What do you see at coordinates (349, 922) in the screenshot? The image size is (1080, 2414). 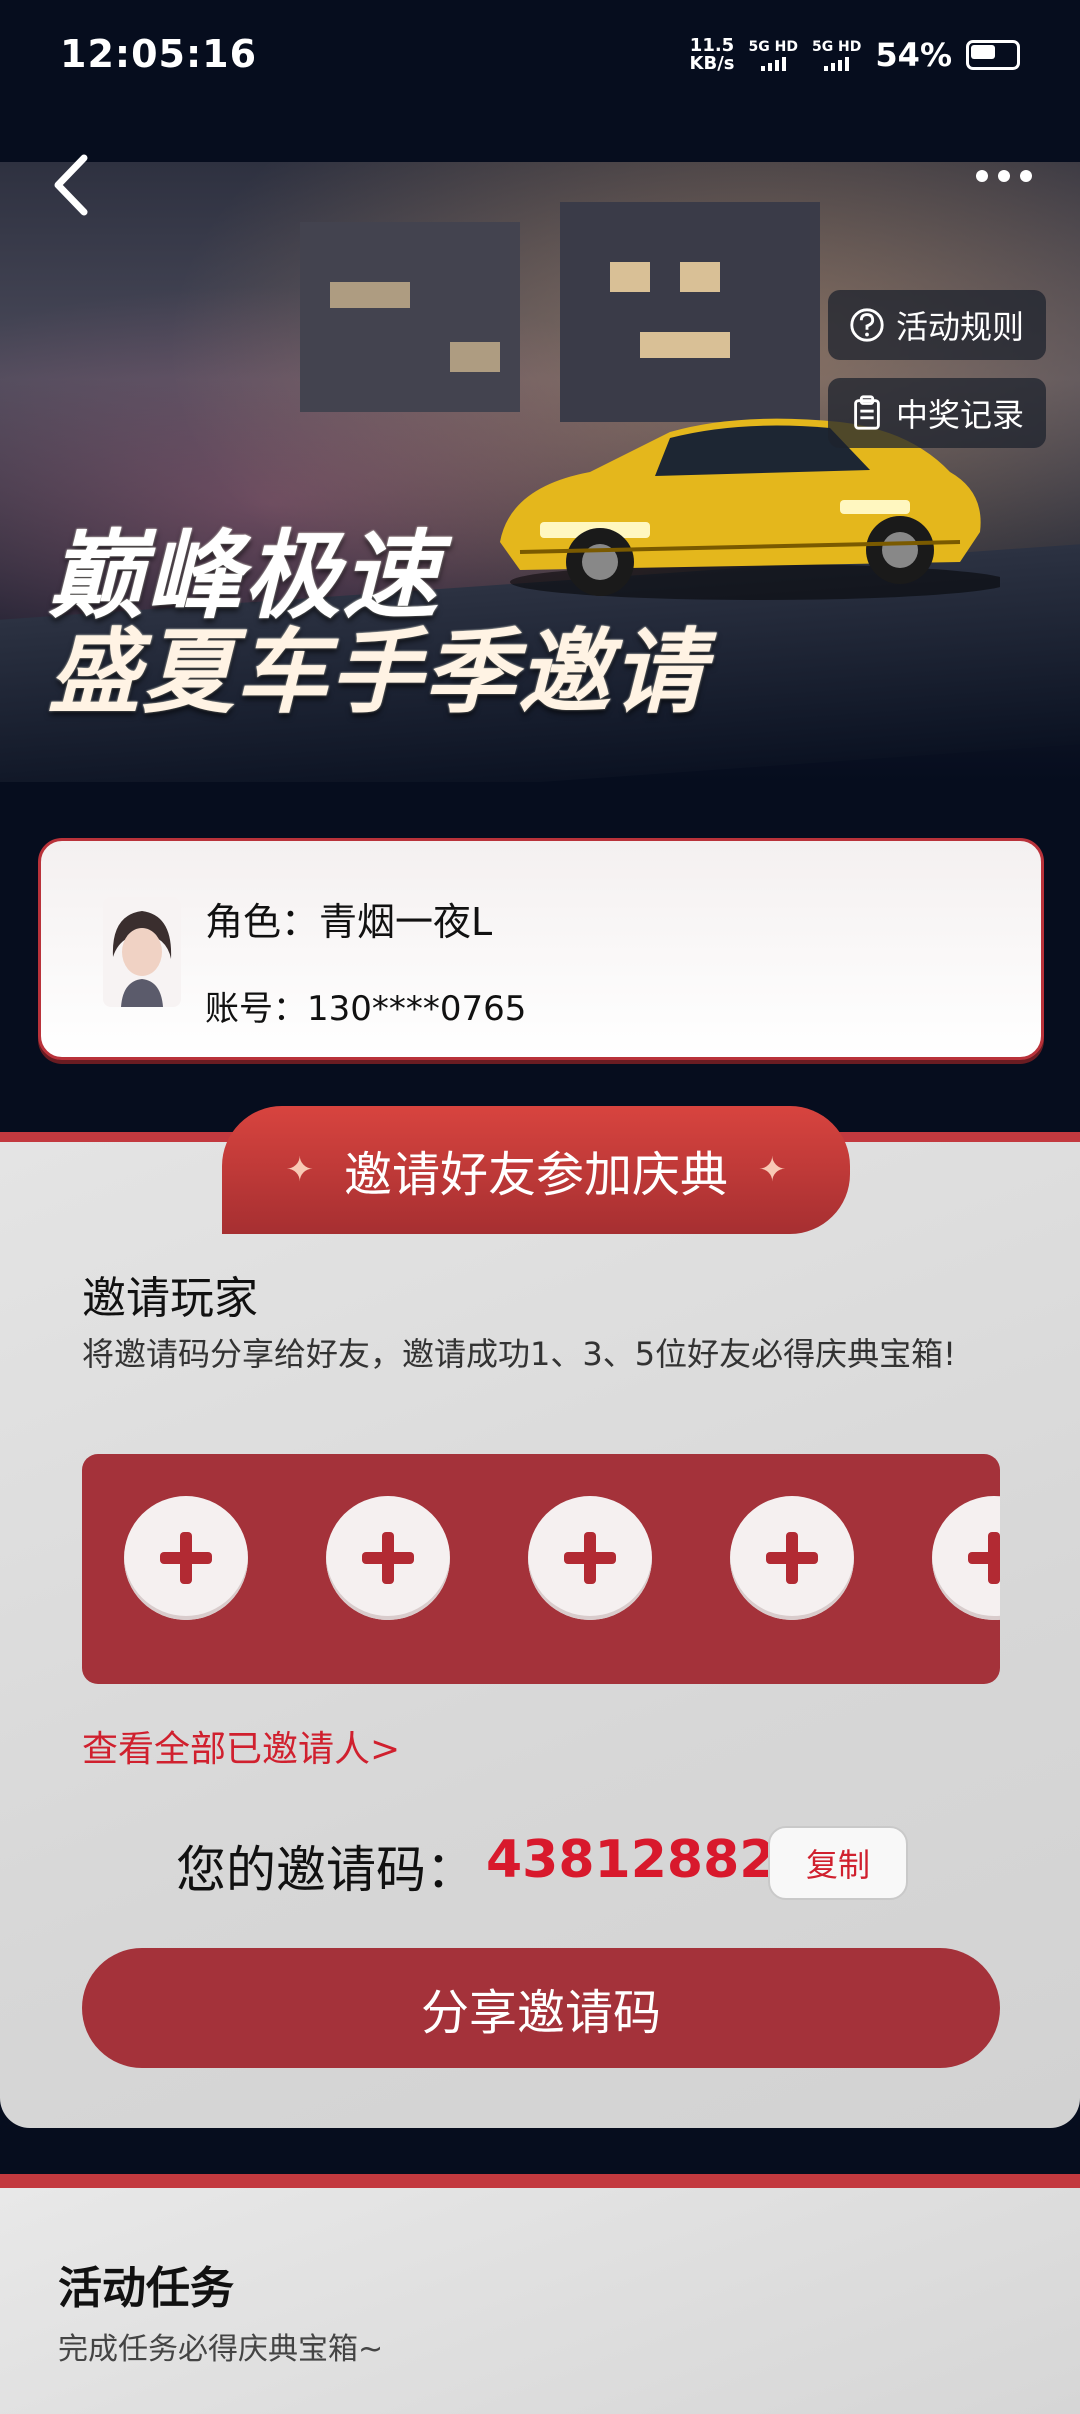 I see `role-name: 角色：青烟一夜L` at bounding box center [349, 922].